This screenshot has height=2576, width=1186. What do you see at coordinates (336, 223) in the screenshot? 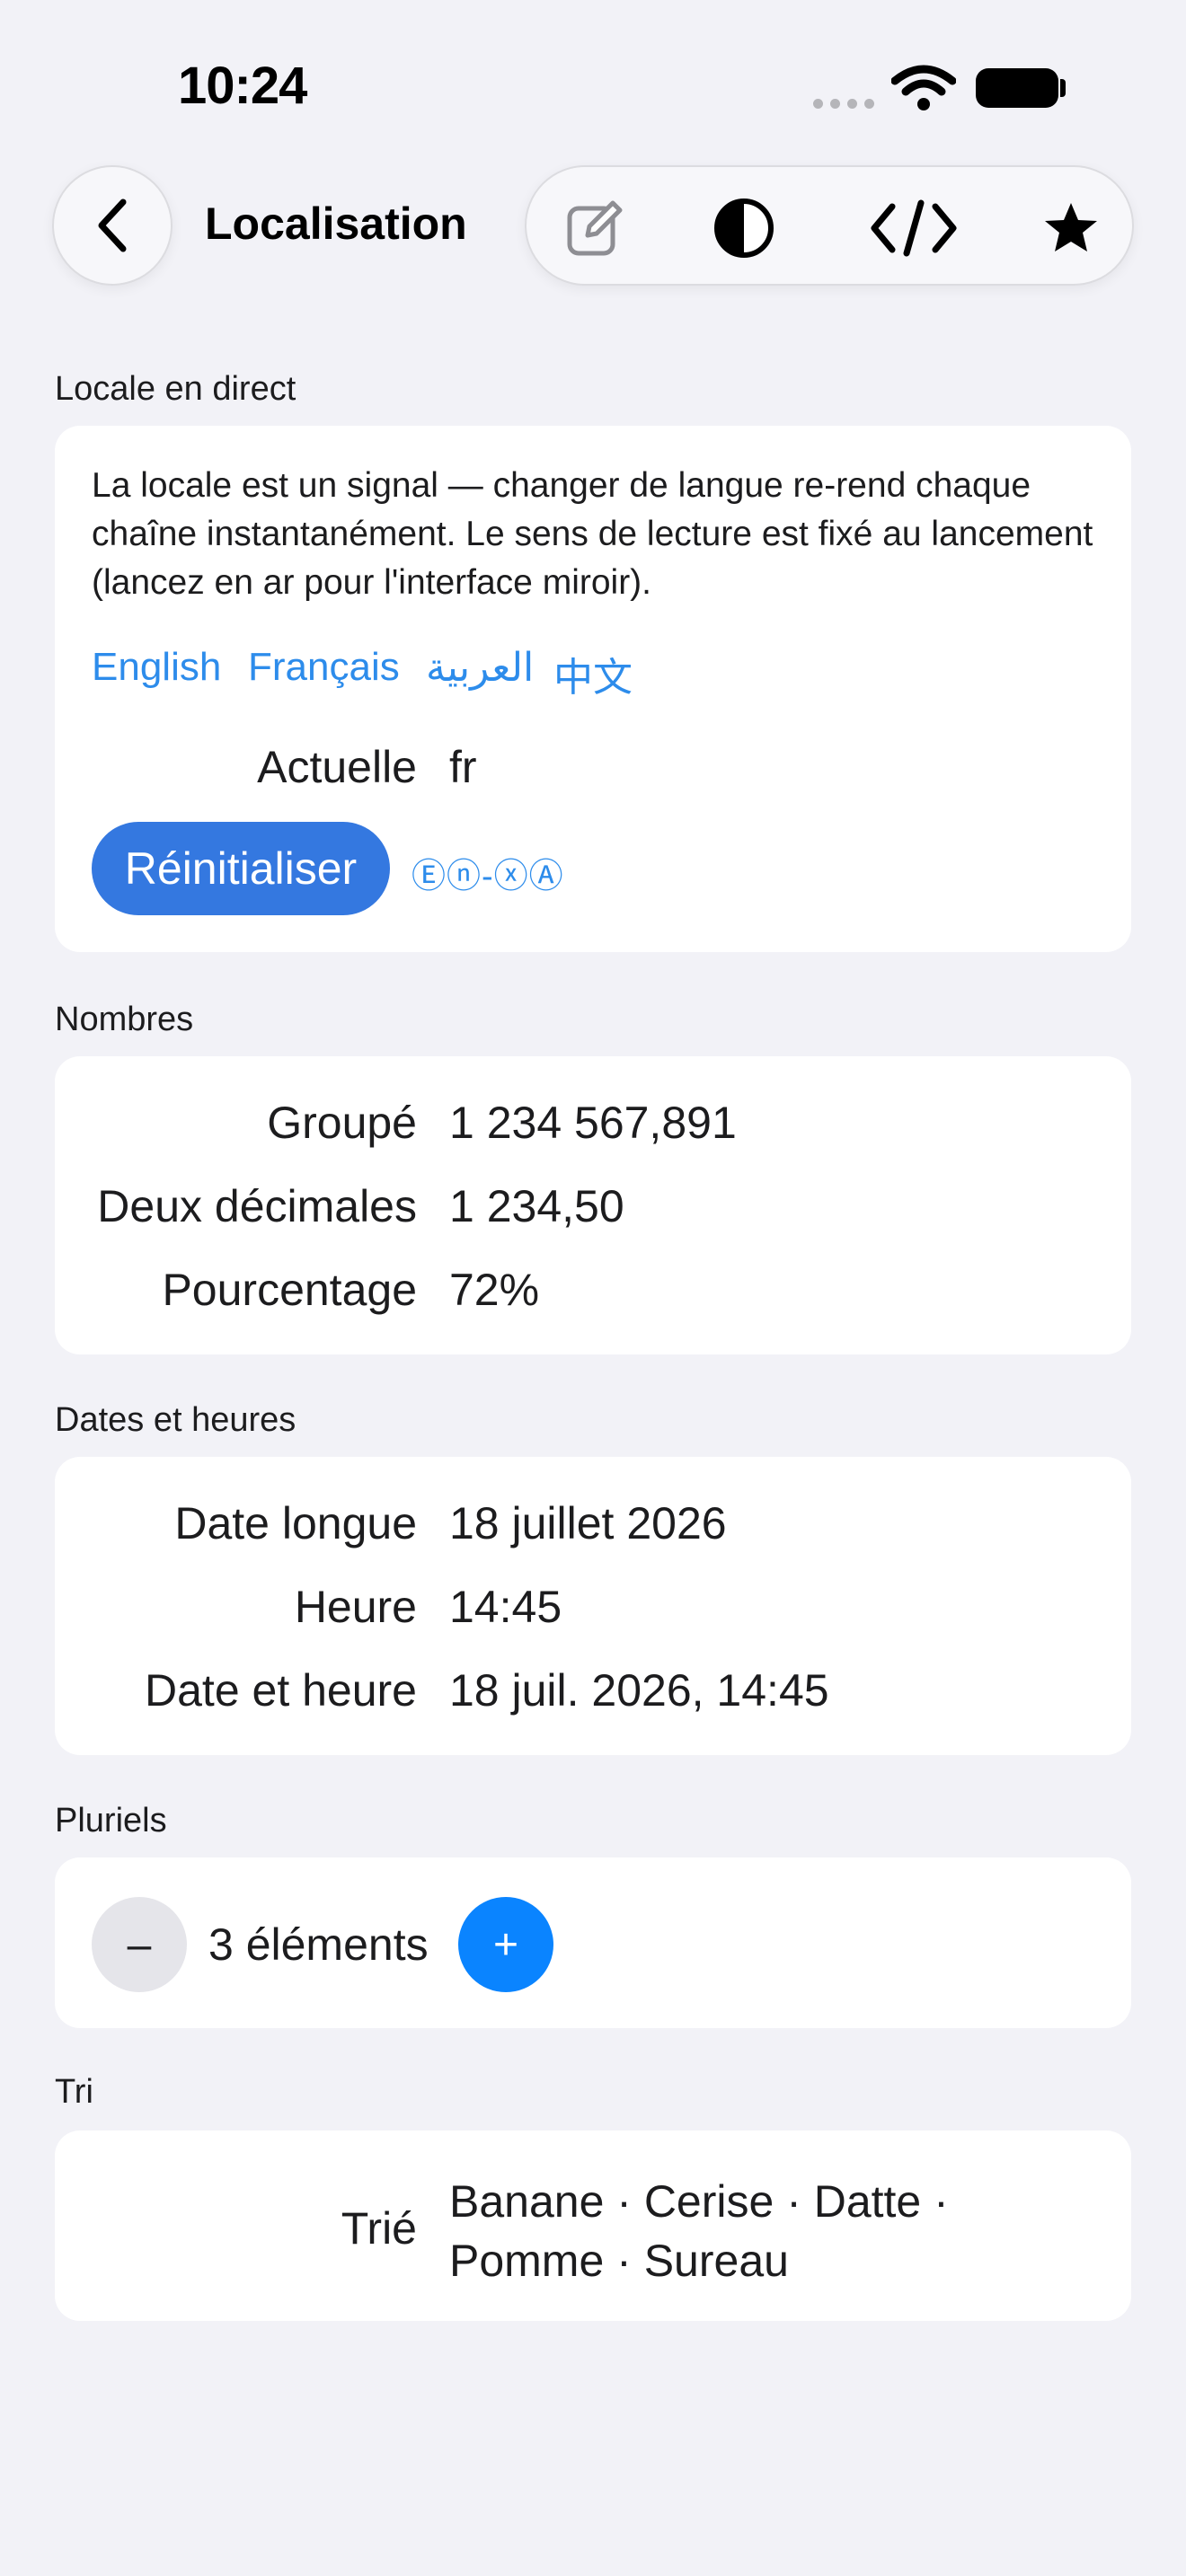
I see `page-title: Localisation` at bounding box center [336, 223].